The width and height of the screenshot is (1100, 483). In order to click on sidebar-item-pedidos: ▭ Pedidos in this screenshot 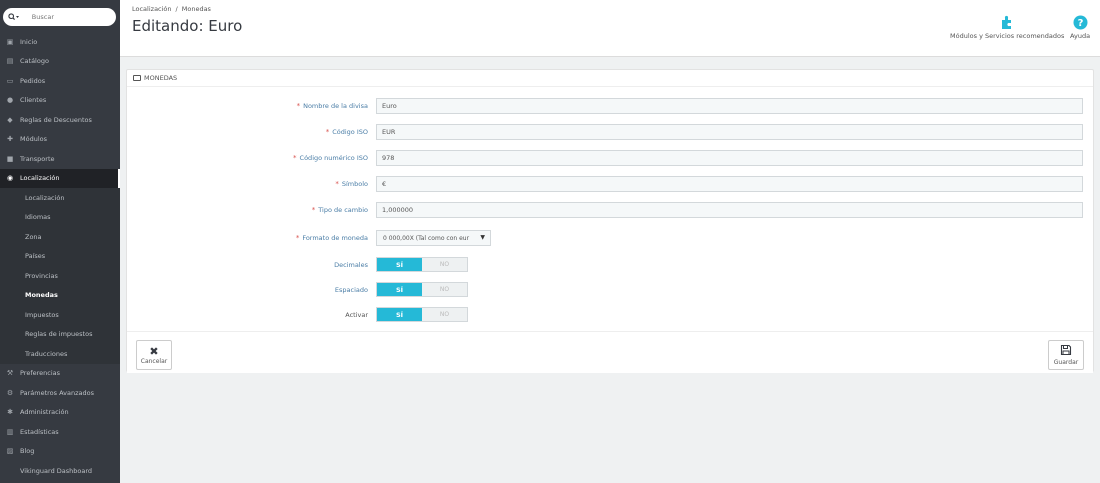, I will do `click(60, 81)`.